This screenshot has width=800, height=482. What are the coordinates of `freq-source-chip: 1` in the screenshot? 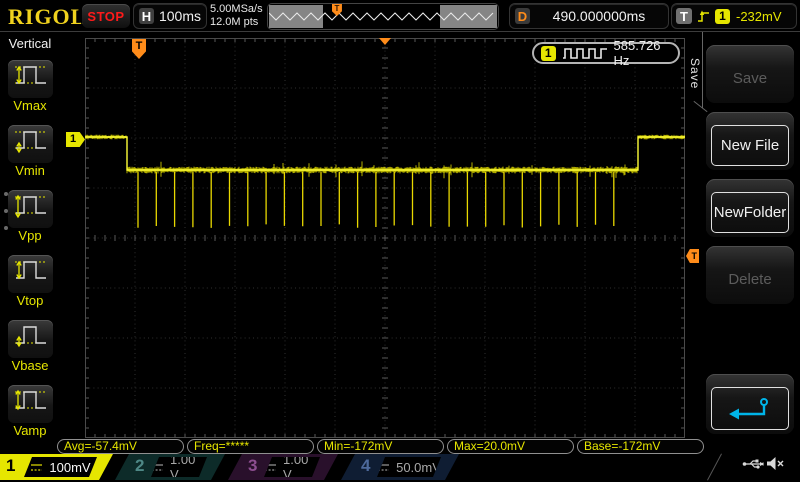 It's located at (548, 53).